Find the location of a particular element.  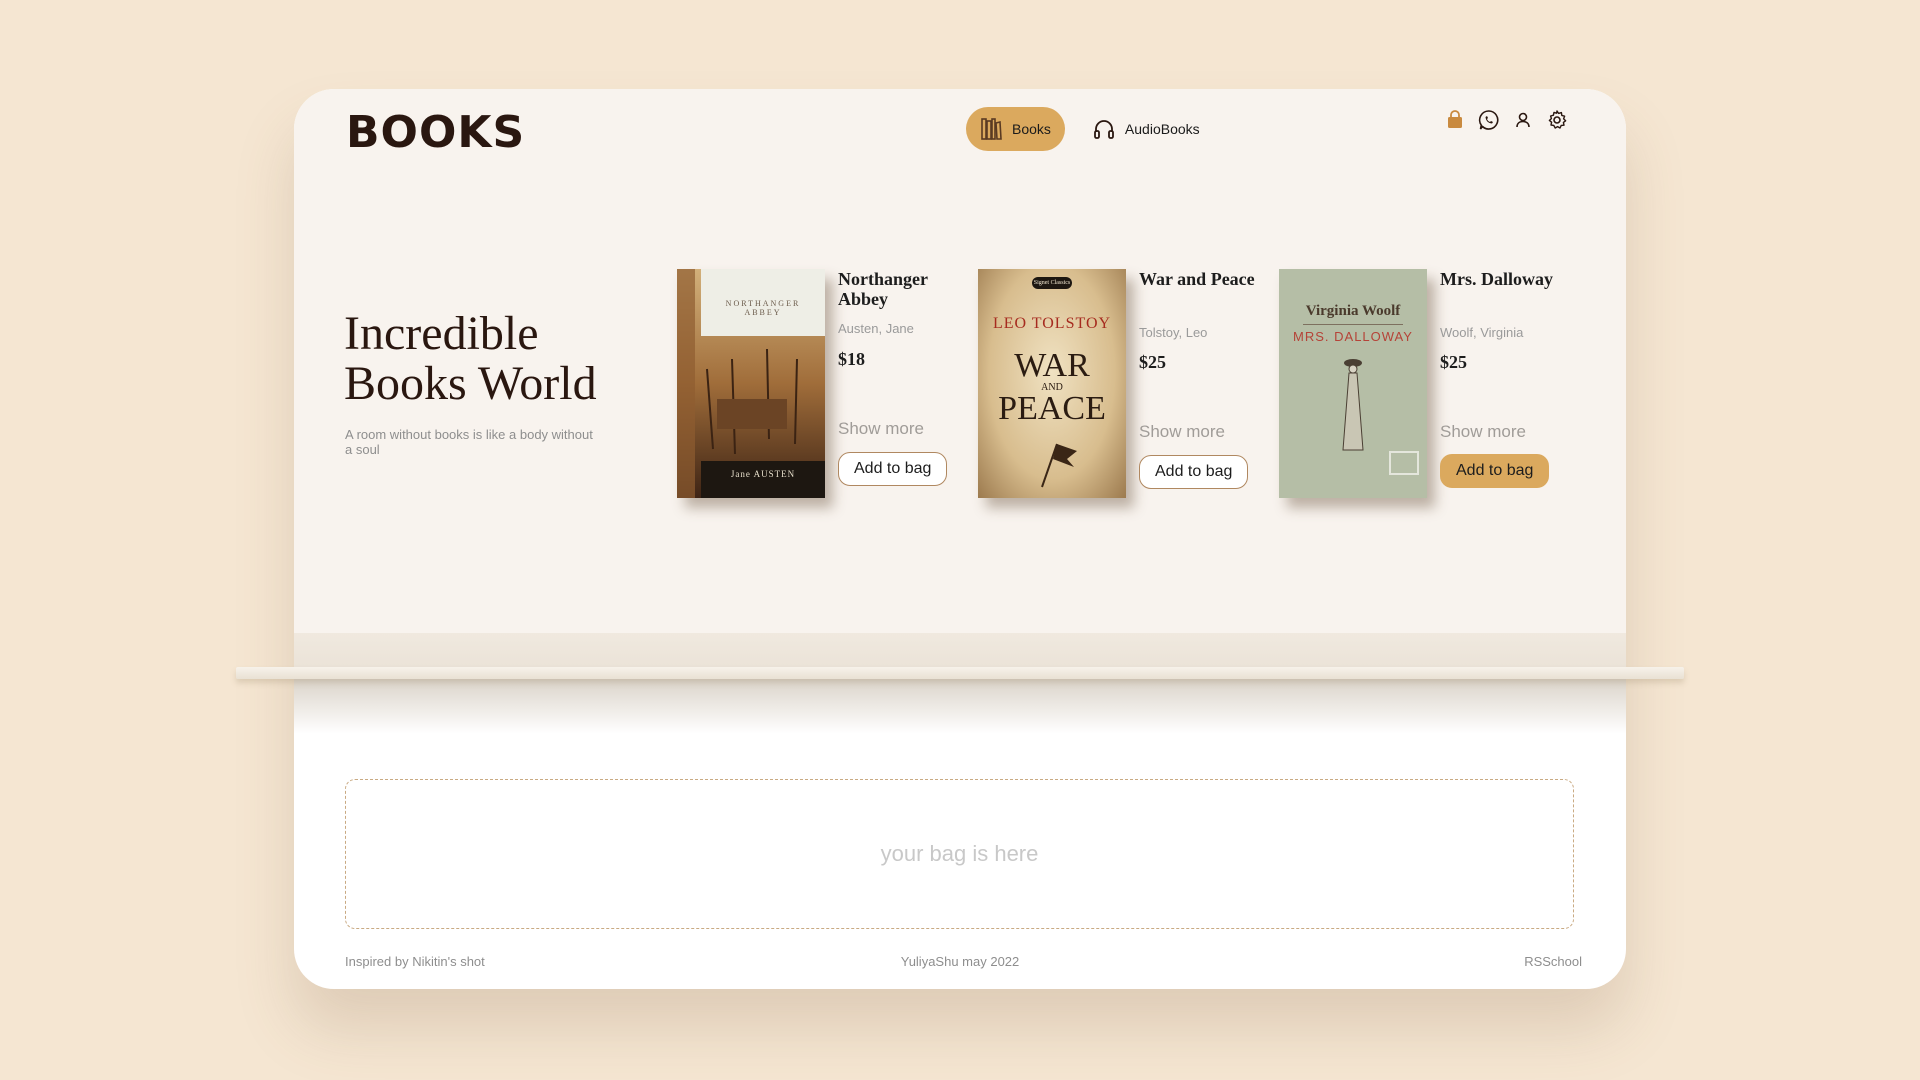

main-nav: Books AudioBooks is located at coordinates (1090, 129).